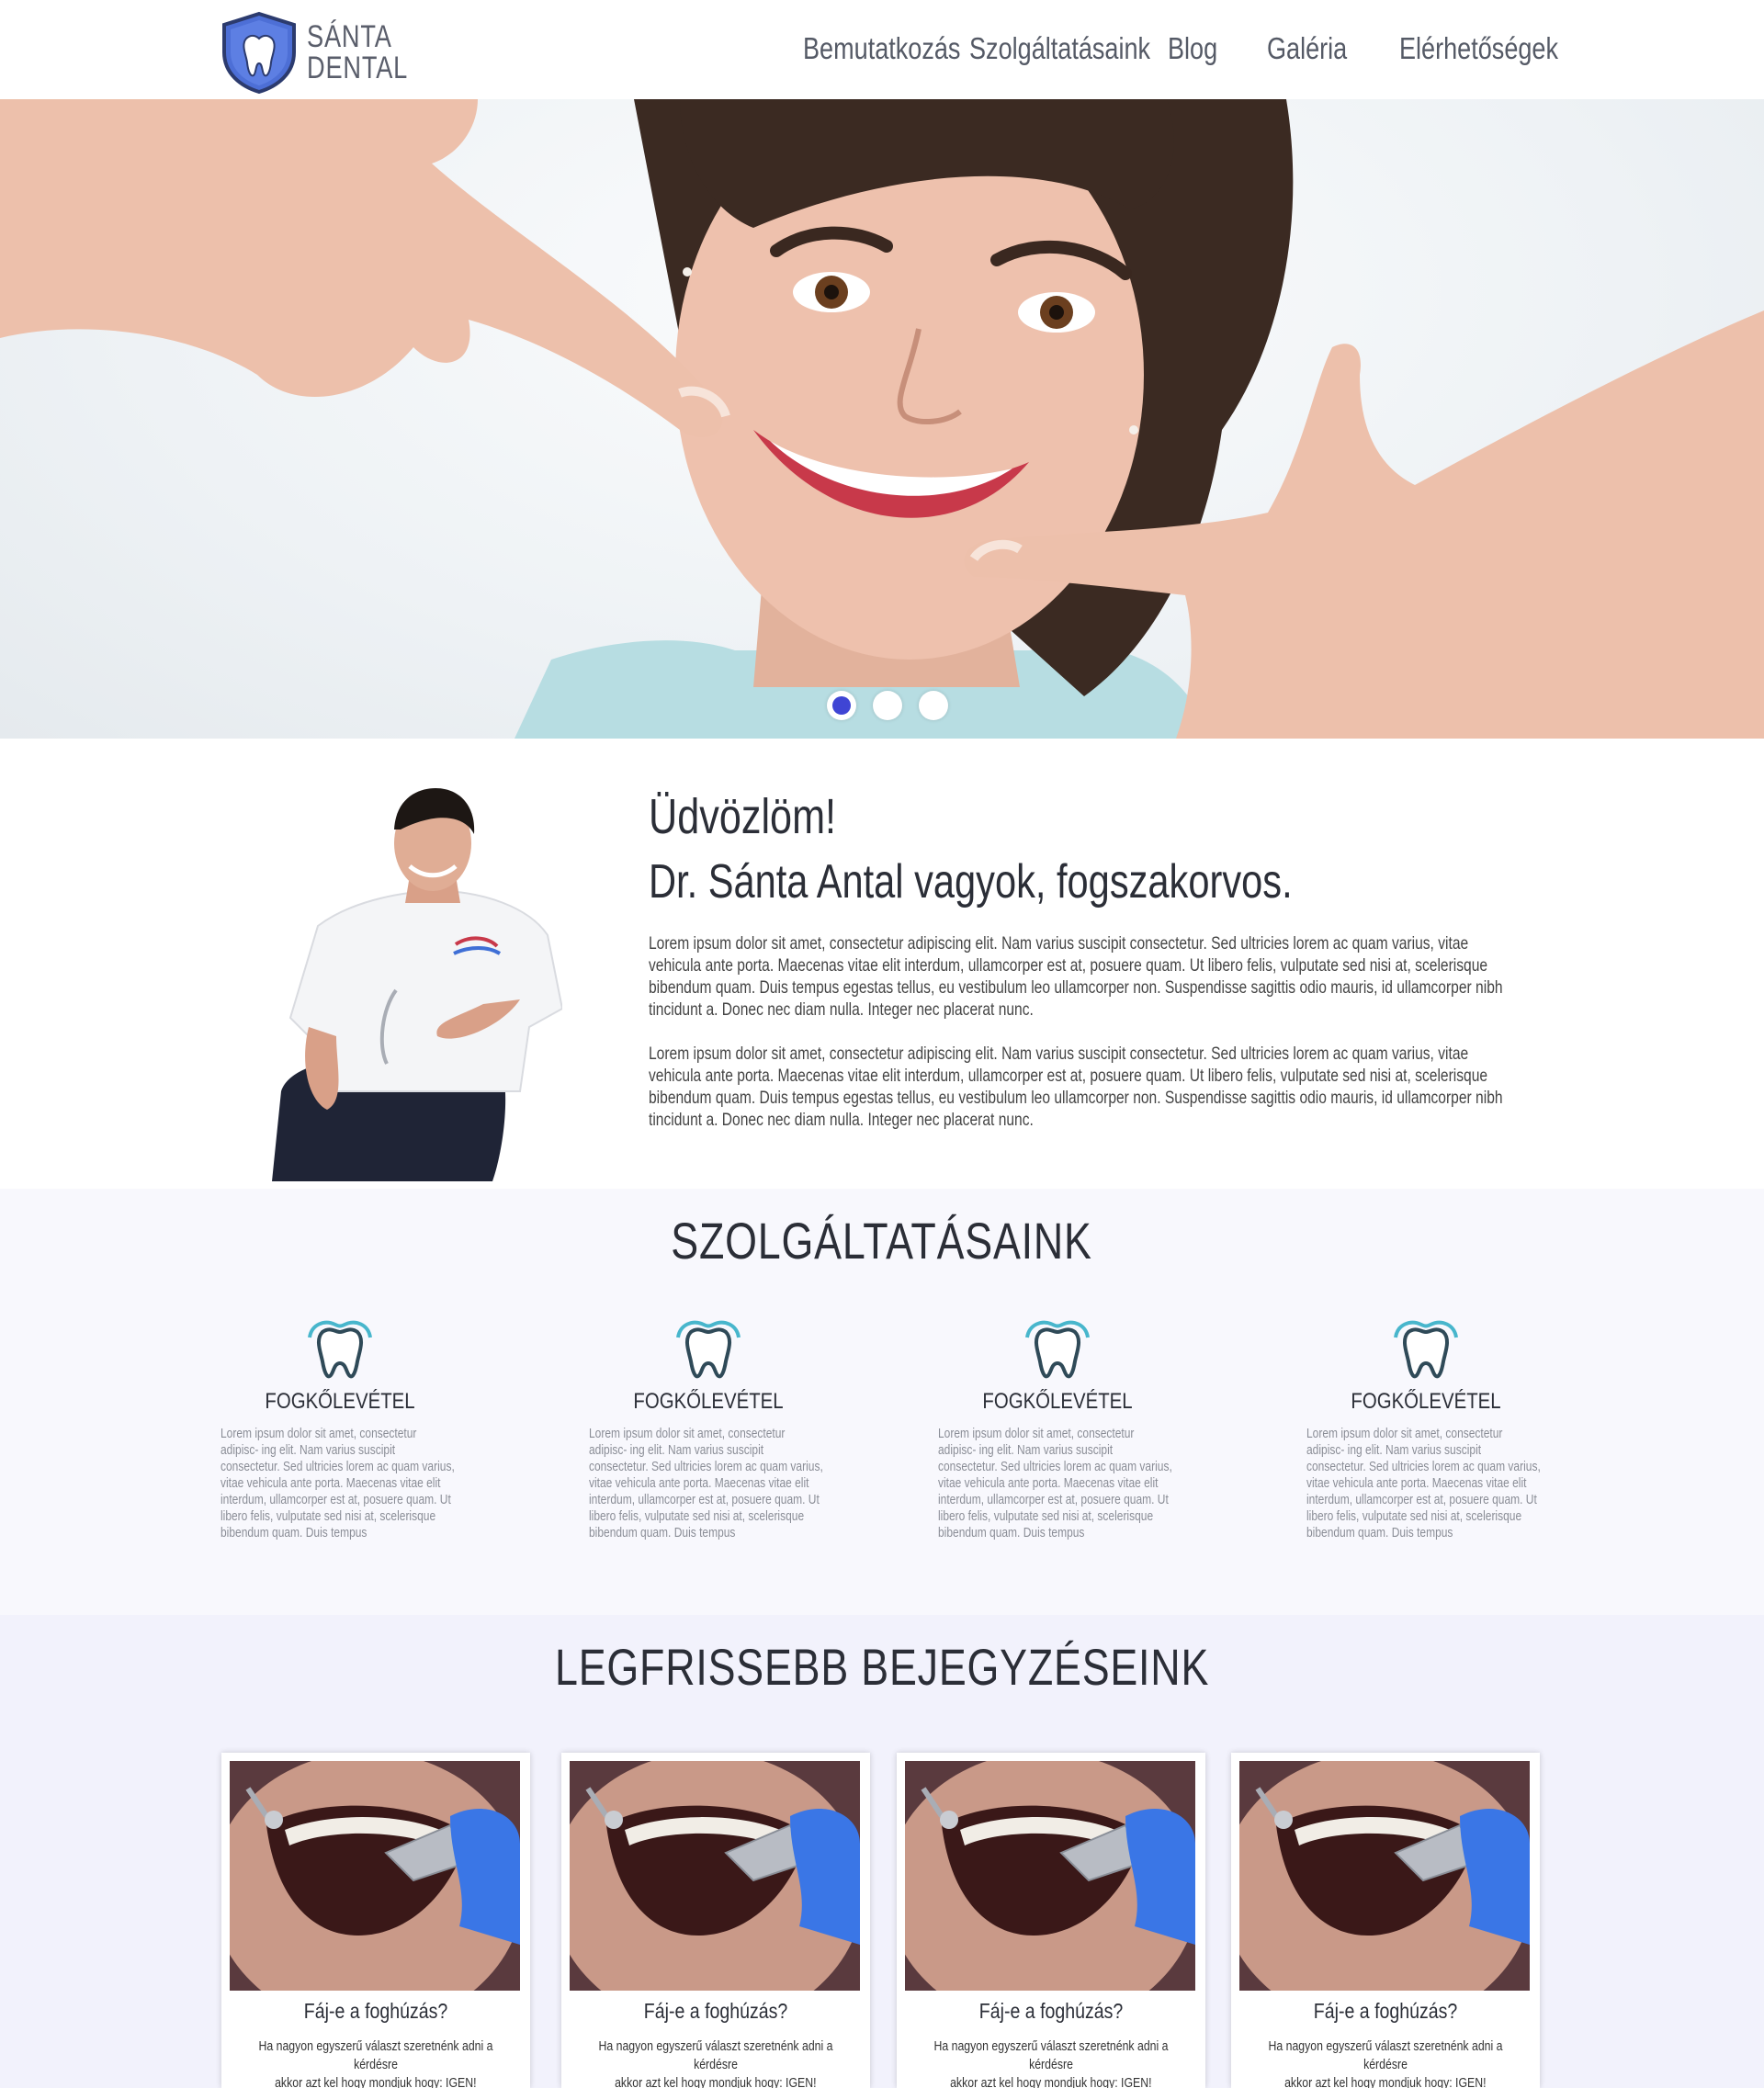 The width and height of the screenshot is (1764, 2088). Describe the element at coordinates (743, 816) in the screenshot. I see `greeting-heading: Üdvözlöm!` at that location.